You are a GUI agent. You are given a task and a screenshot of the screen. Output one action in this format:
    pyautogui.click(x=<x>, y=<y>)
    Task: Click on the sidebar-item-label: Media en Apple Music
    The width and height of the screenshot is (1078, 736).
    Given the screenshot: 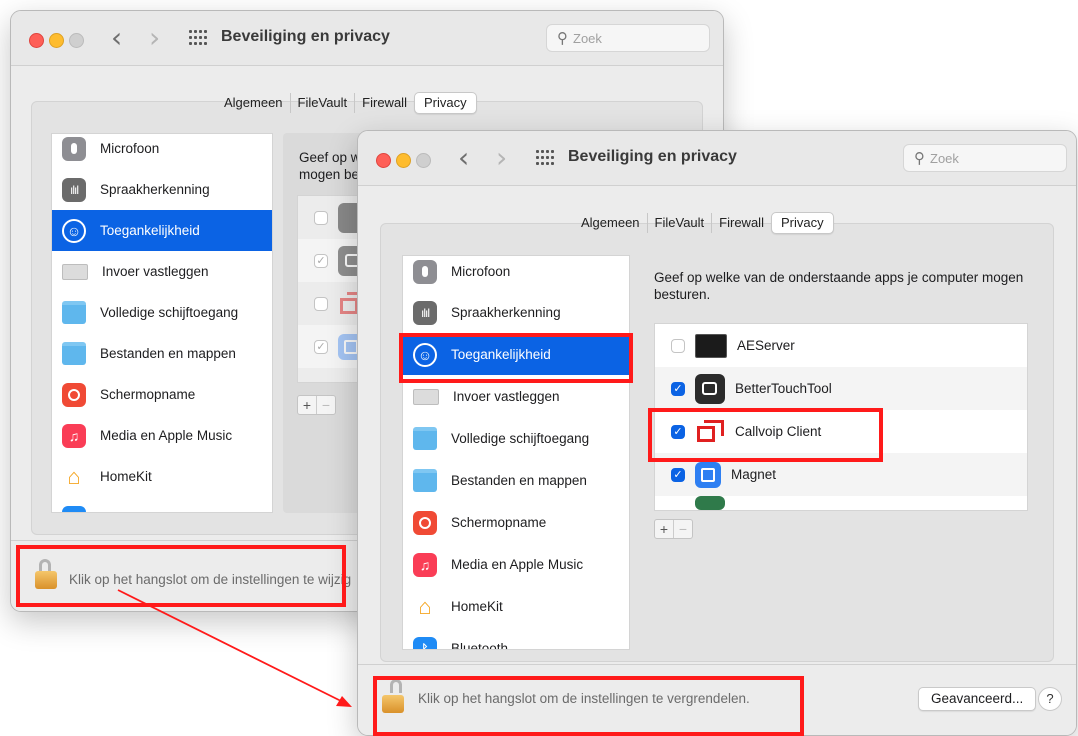 What is the action you would take?
    pyautogui.click(x=517, y=564)
    